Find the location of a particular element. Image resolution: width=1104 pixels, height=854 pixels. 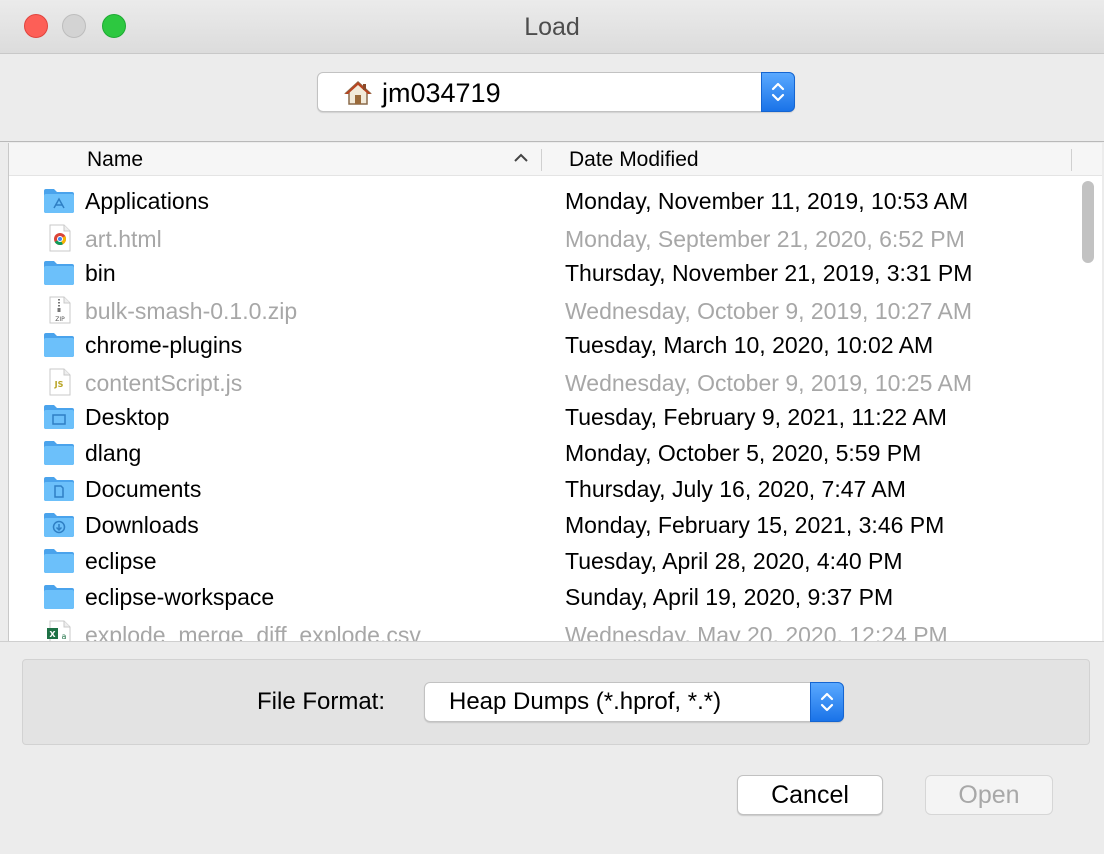

file-name: chrome-plugins is located at coordinates (164, 345).